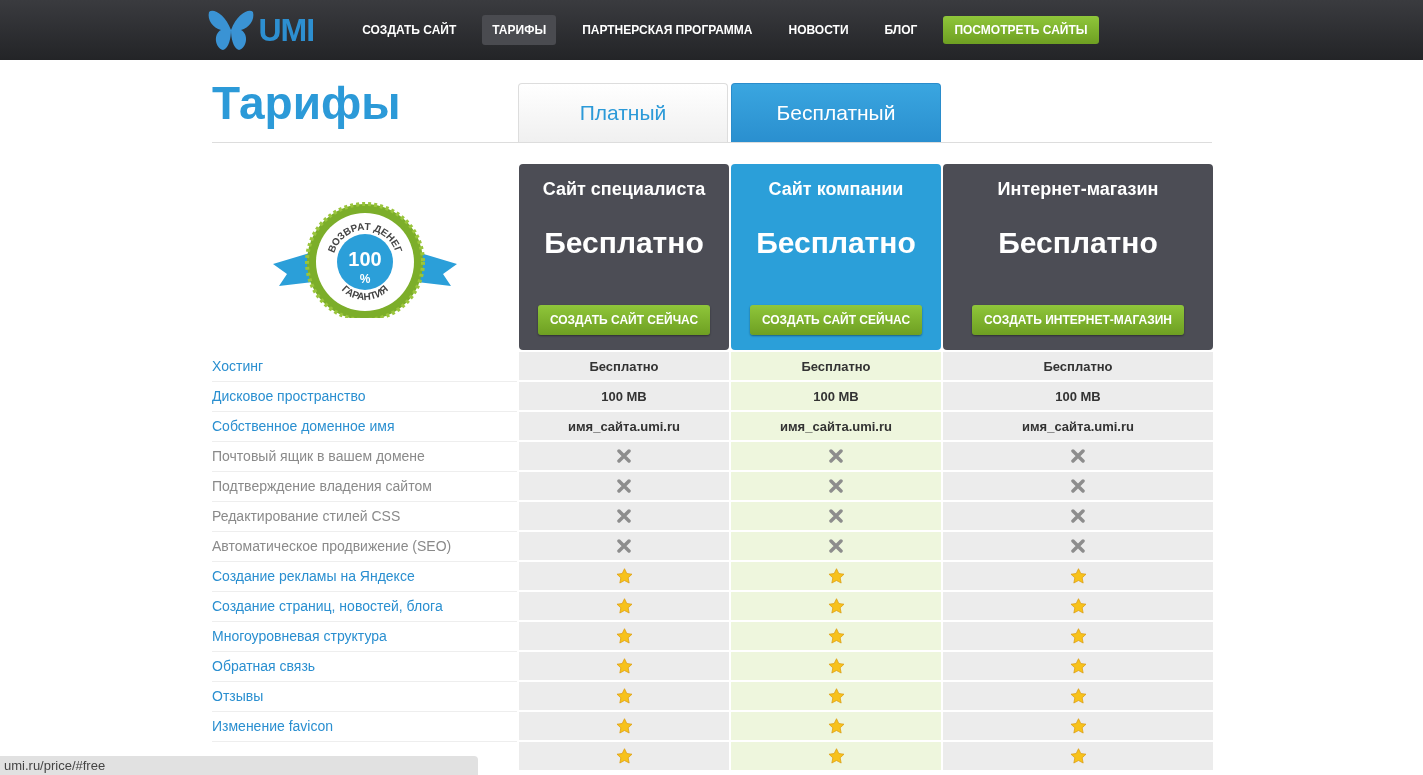 Image resolution: width=1423 pixels, height=775 pixels. I want to click on feature-label: Хостинг, so click(364, 367).